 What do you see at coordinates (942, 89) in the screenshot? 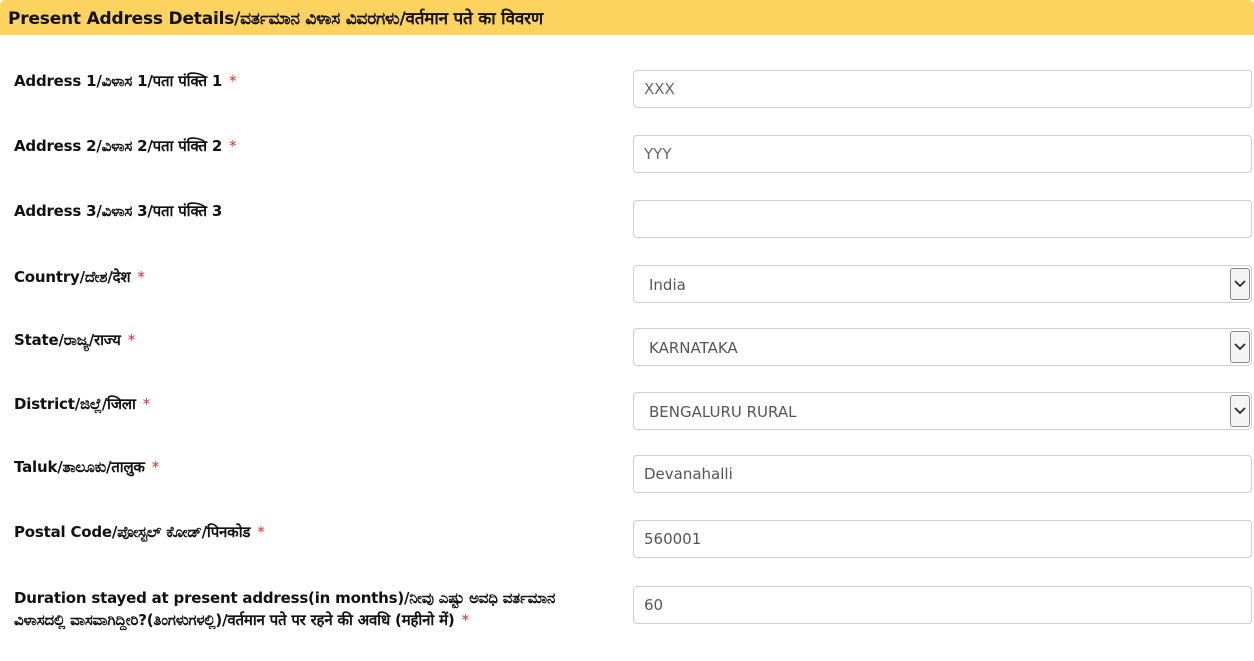
I see `address1-input` at bounding box center [942, 89].